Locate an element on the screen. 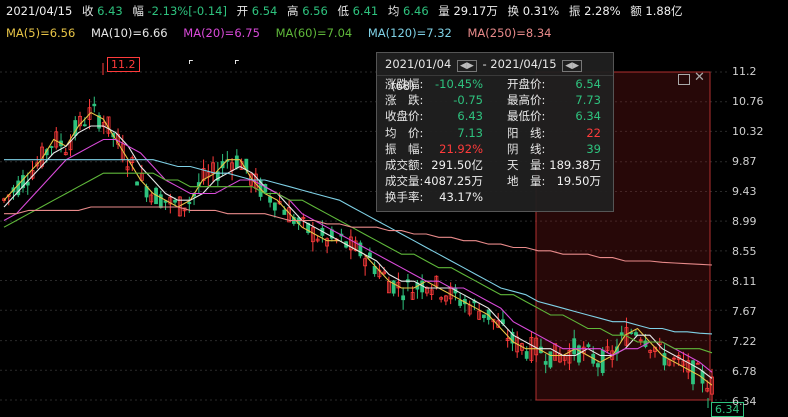 This screenshot has height=417, width=788. stats-row: 换手率: 43.17% is located at coordinates (495, 197).